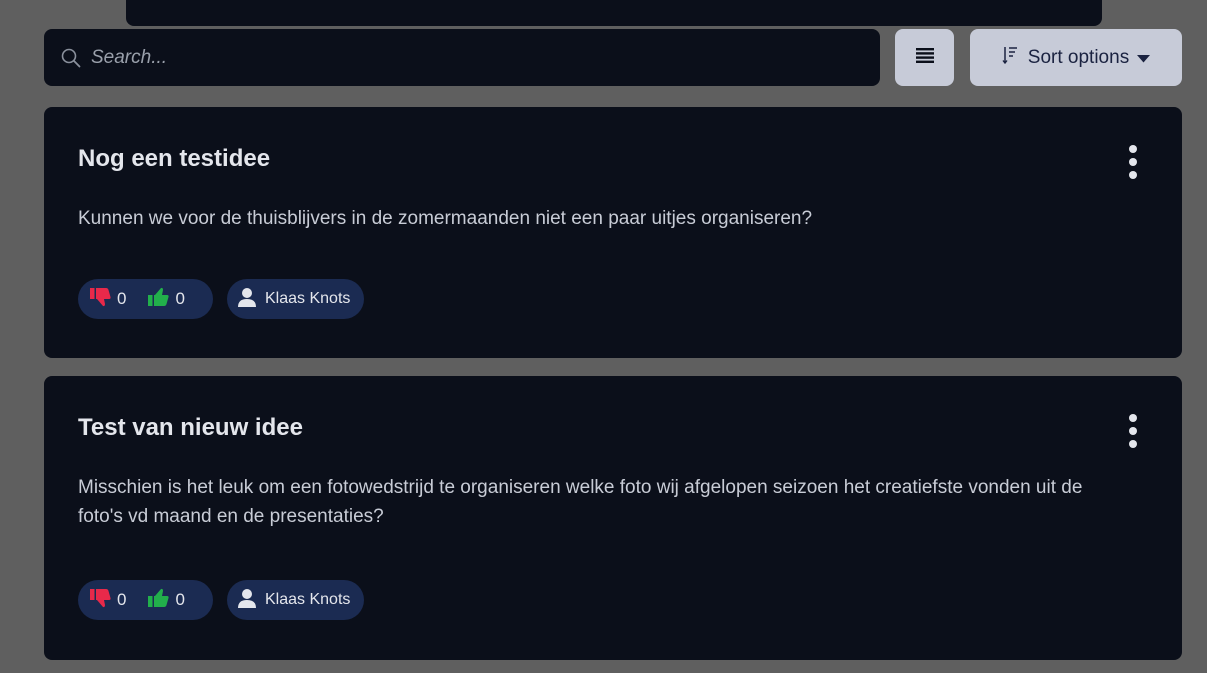 Image resolution: width=1207 pixels, height=673 pixels. I want to click on search-input, so click(471, 57).